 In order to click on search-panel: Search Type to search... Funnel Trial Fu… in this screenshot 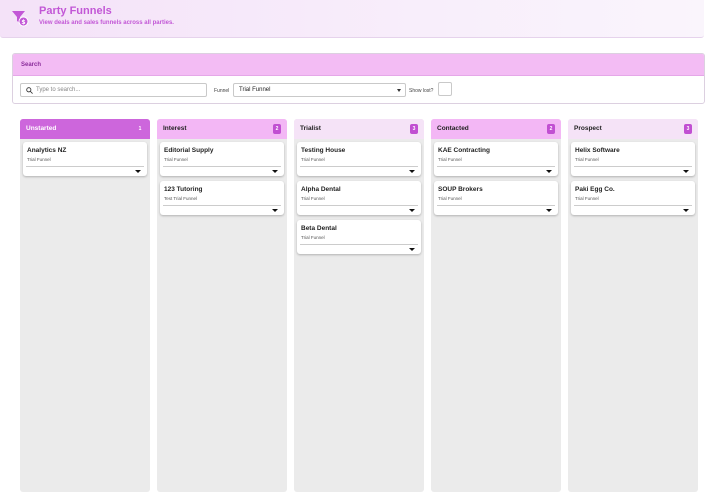, I will do `click(358, 78)`.